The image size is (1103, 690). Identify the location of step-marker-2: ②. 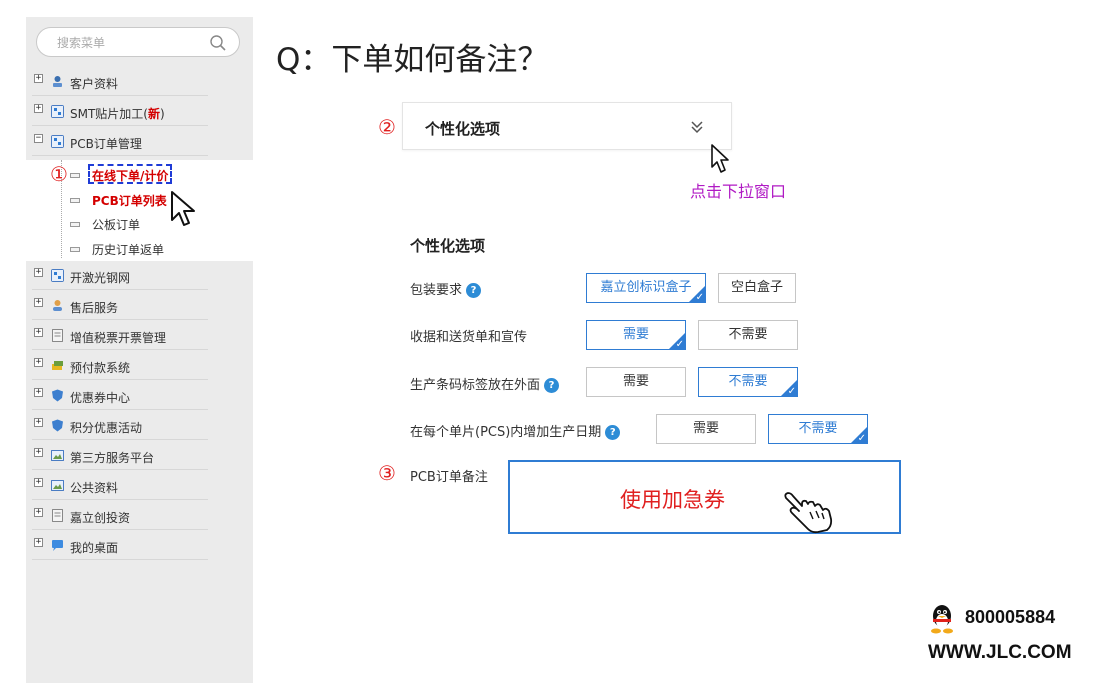
(387, 127).